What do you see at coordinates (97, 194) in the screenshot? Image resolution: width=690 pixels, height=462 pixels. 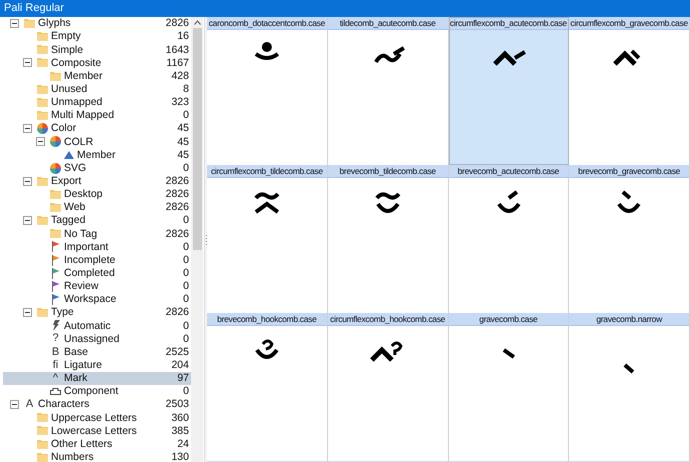 I see `tree-item: Desktop 2826` at bounding box center [97, 194].